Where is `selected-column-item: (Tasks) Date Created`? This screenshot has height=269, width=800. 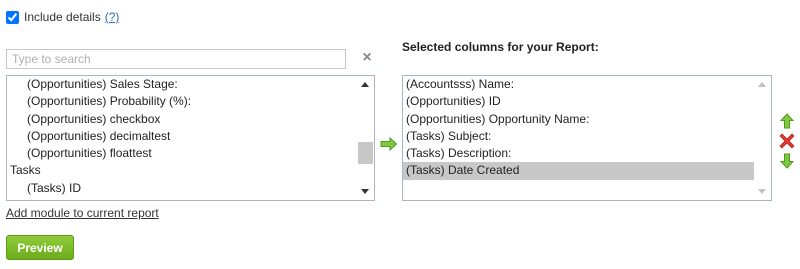 selected-column-item: (Tasks) Date Created is located at coordinates (578, 171).